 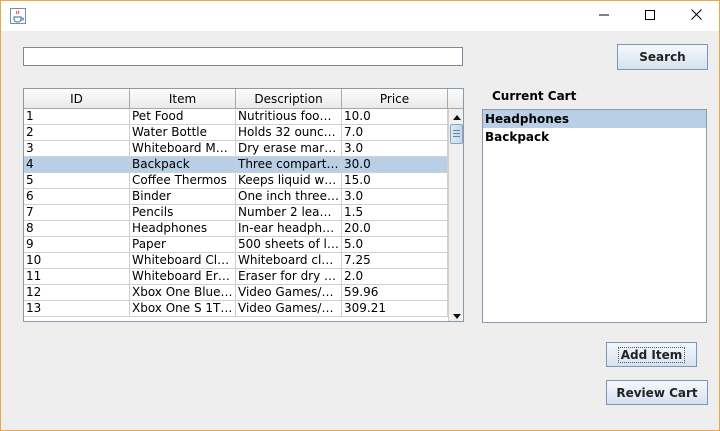 I want to click on search-button: Search, so click(x=662, y=57).